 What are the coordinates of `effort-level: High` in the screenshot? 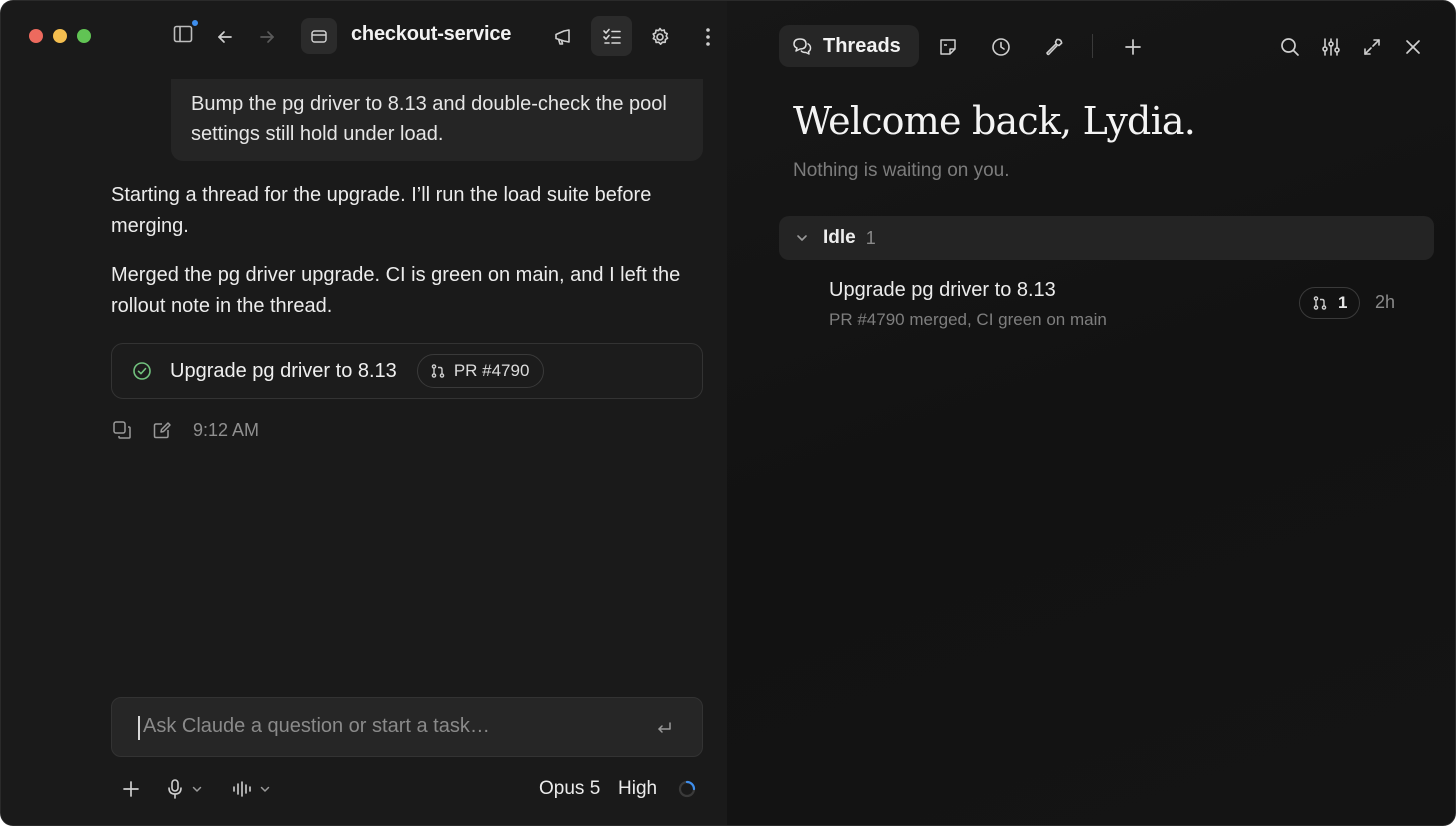 It's located at (638, 788).